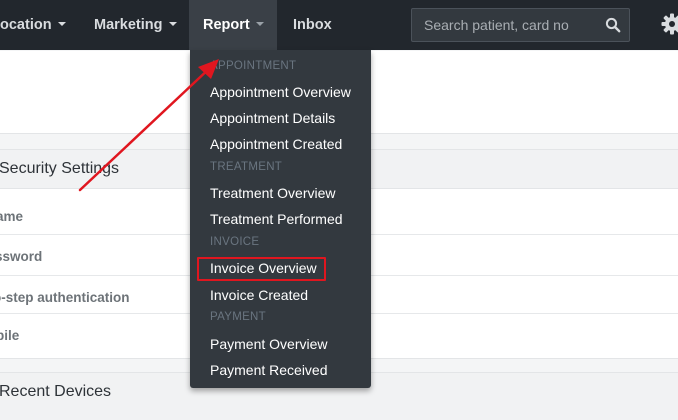 The image size is (678, 420). What do you see at coordinates (234, 242) in the screenshot?
I see `menu-section-header: INVOICE` at bounding box center [234, 242].